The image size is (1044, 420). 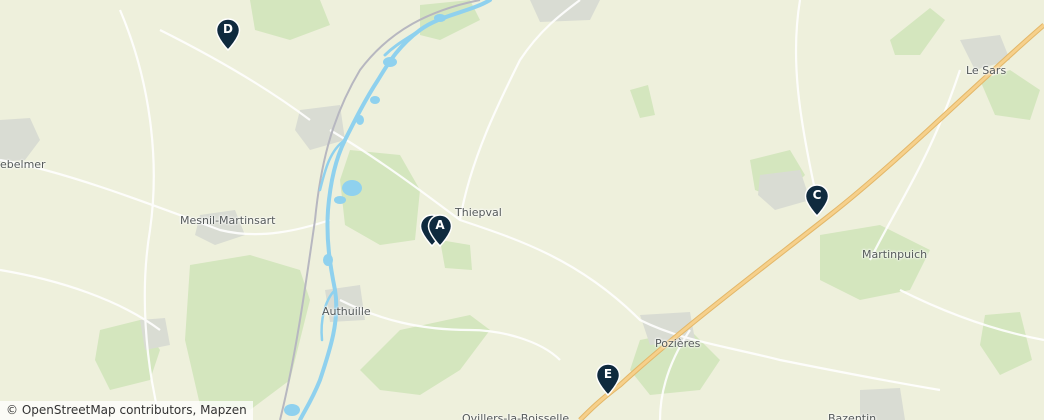 I want to click on marker-label-a: A, so click(x=440, y=225).